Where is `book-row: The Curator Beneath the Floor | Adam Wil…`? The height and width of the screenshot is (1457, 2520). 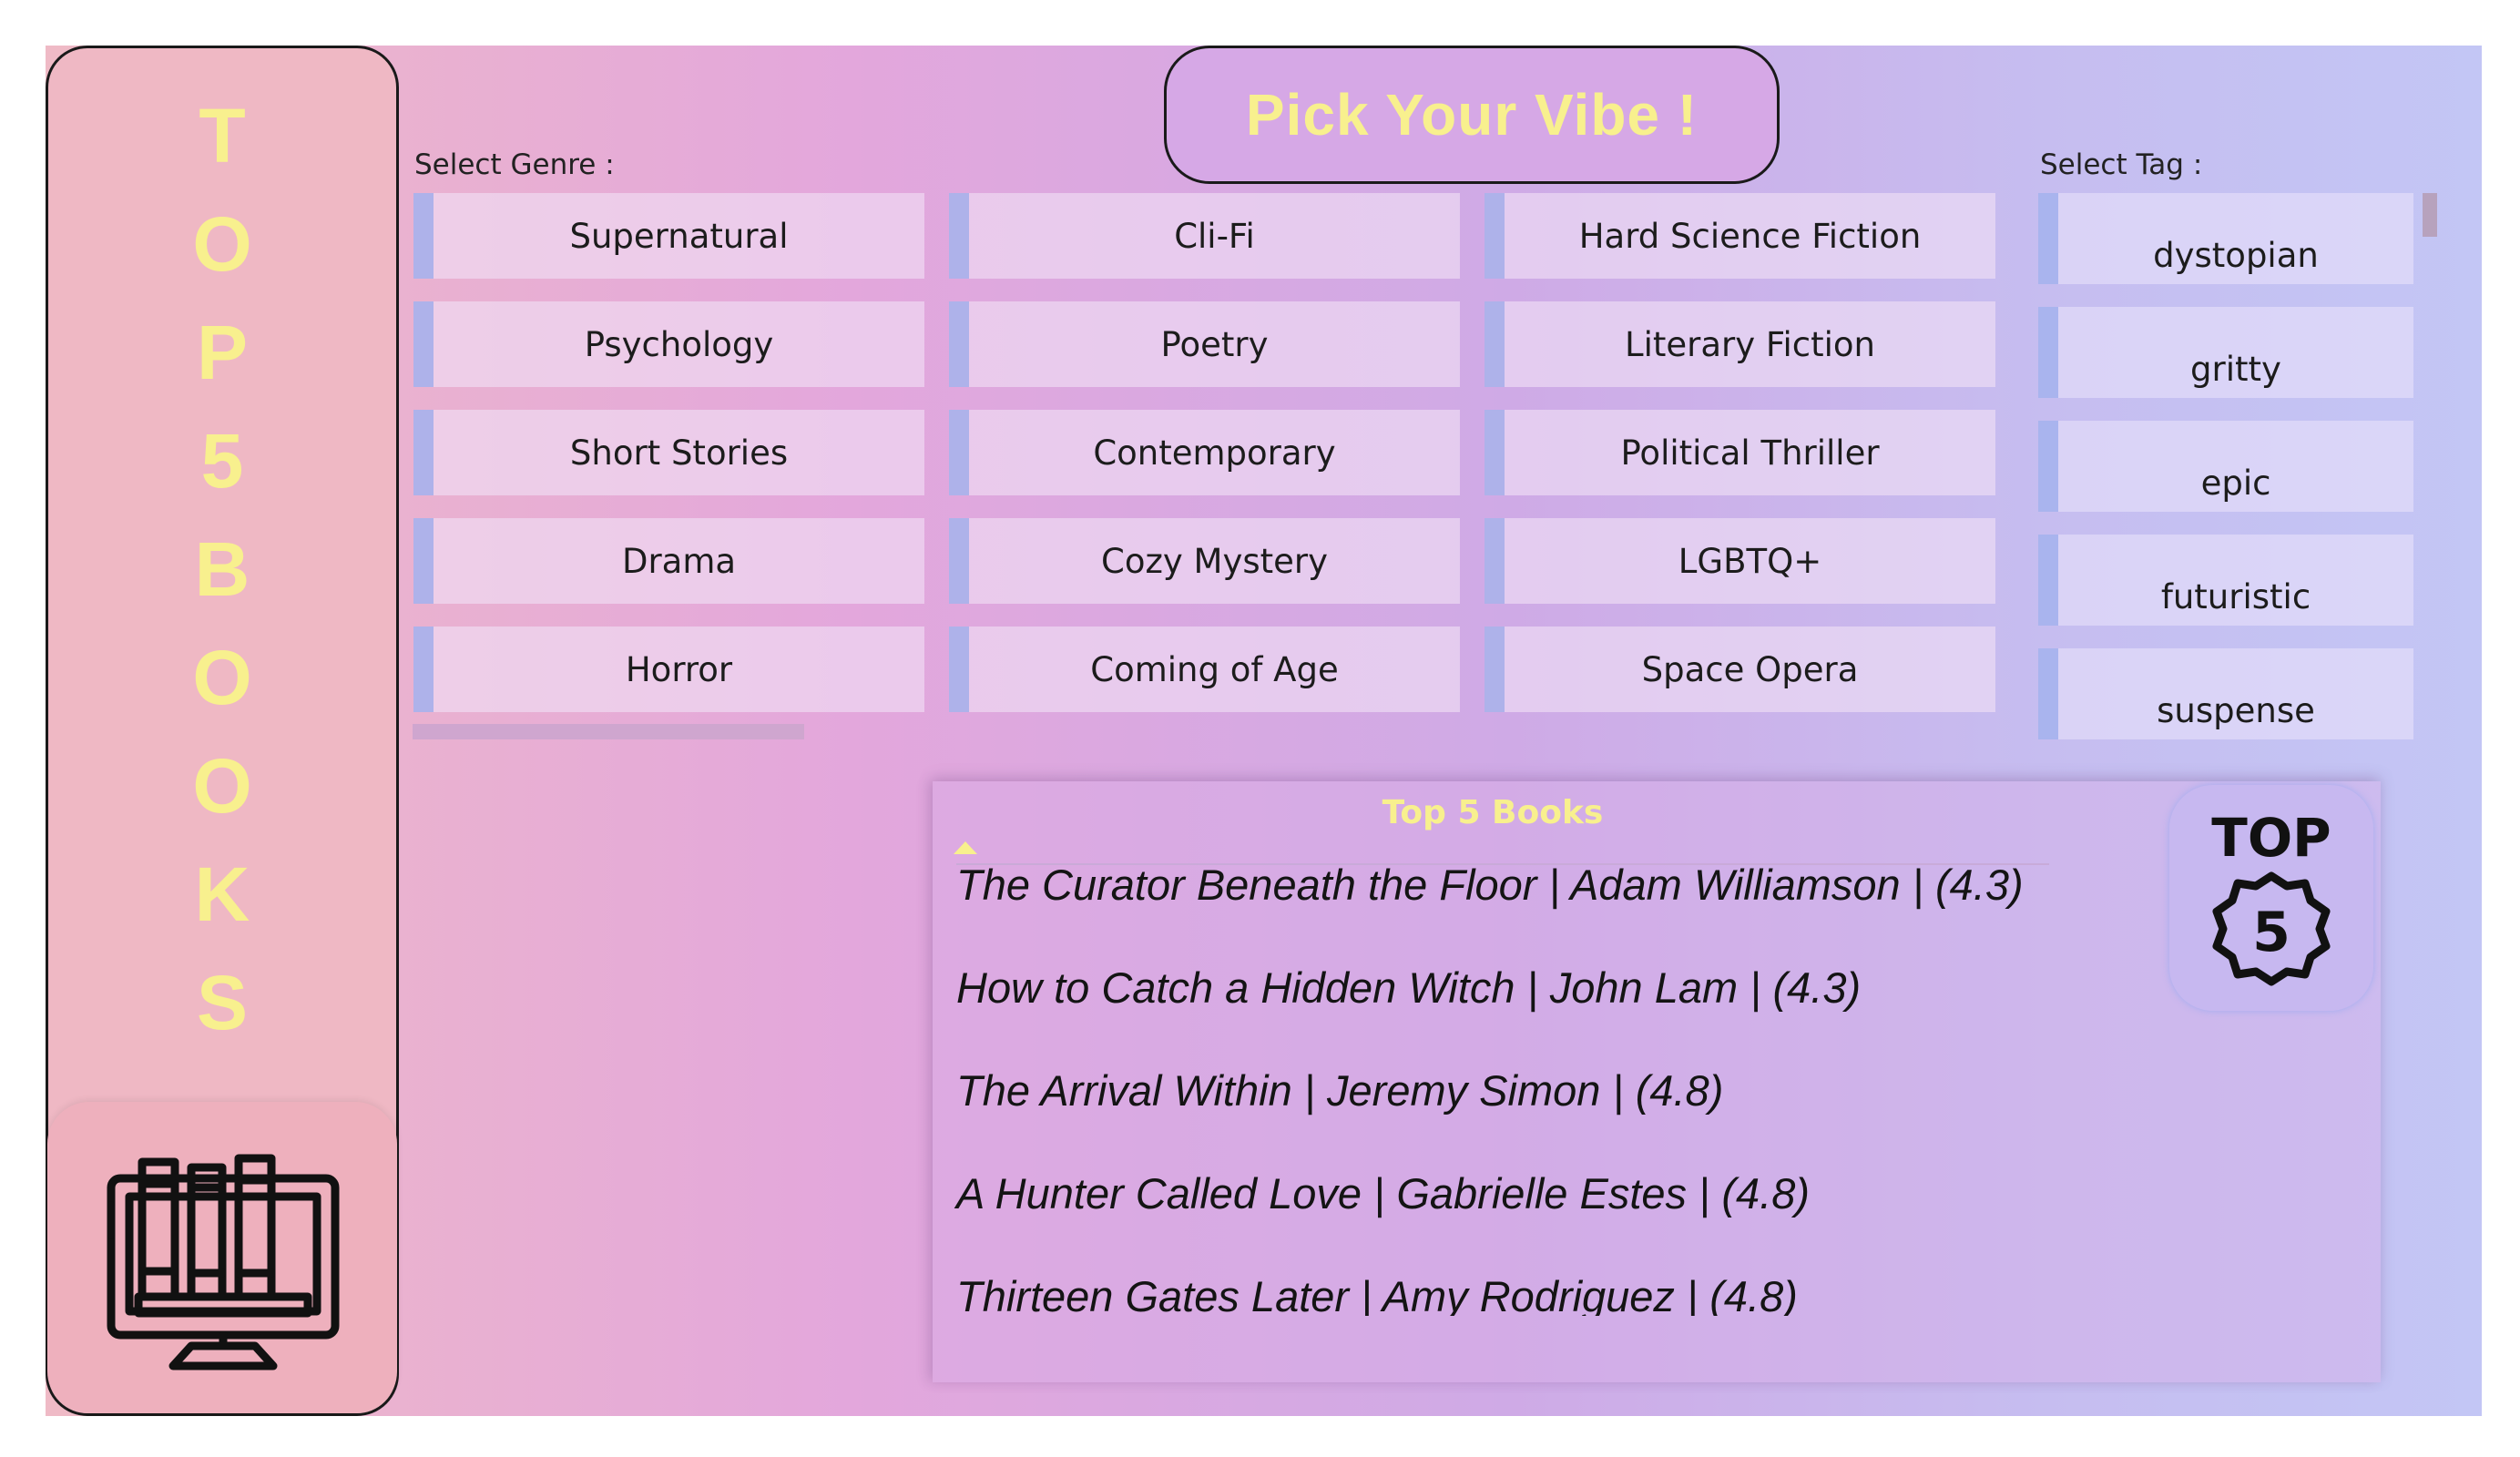 book-row: The Curator Beneath the Floor | Adam Wil… is located at coordinates (1490, 885).